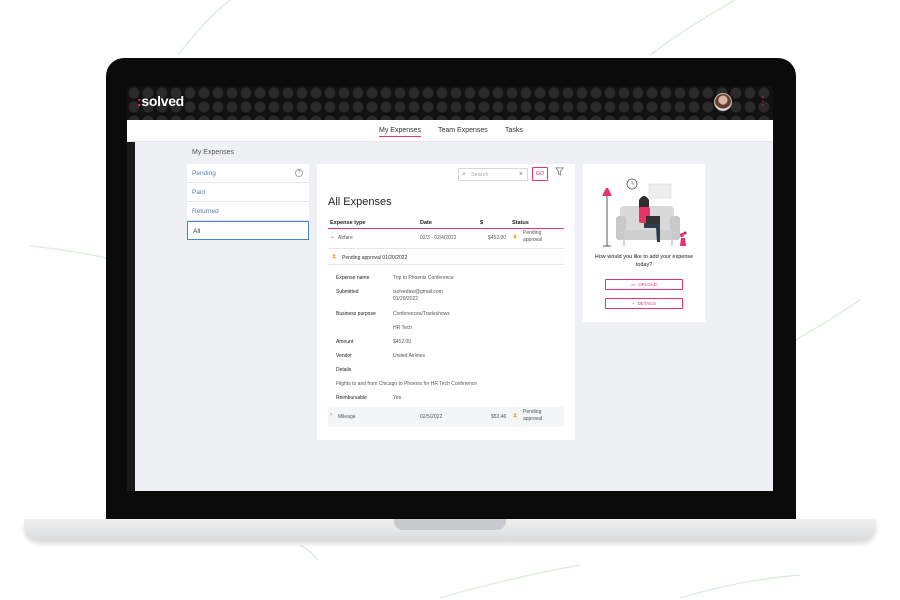 The image size is (900, 600). What do you see at coordinates (633, 284) in the screenshot?
I see `upload-icon: ▭` at bounding box center [633, 284].